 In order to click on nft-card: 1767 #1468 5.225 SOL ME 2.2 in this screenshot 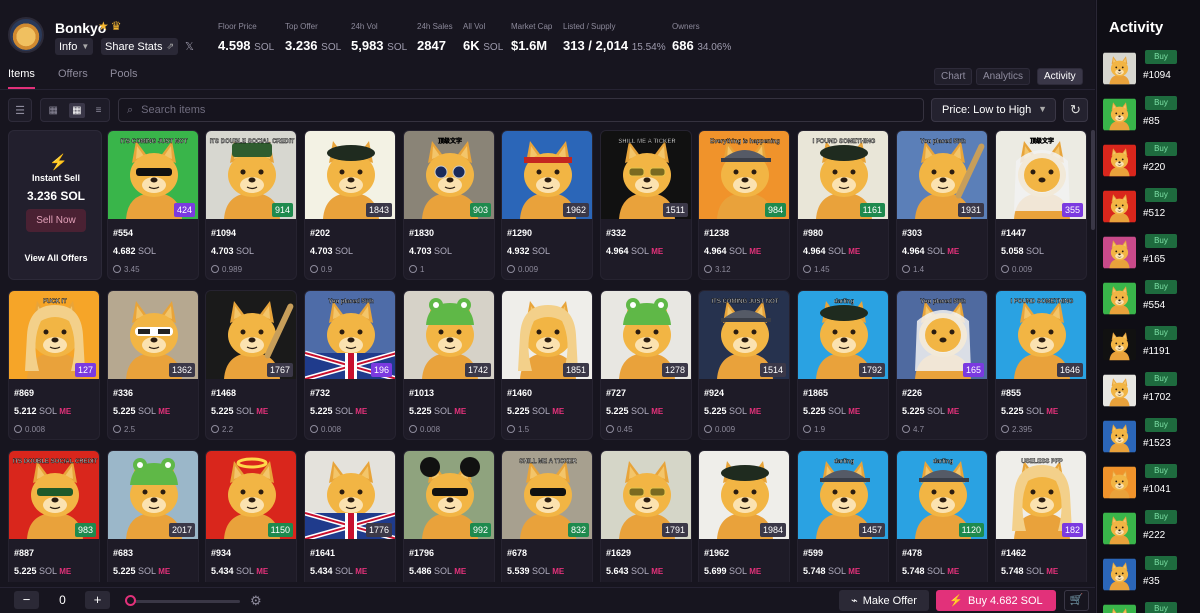, I will do `click(251, 365)`.